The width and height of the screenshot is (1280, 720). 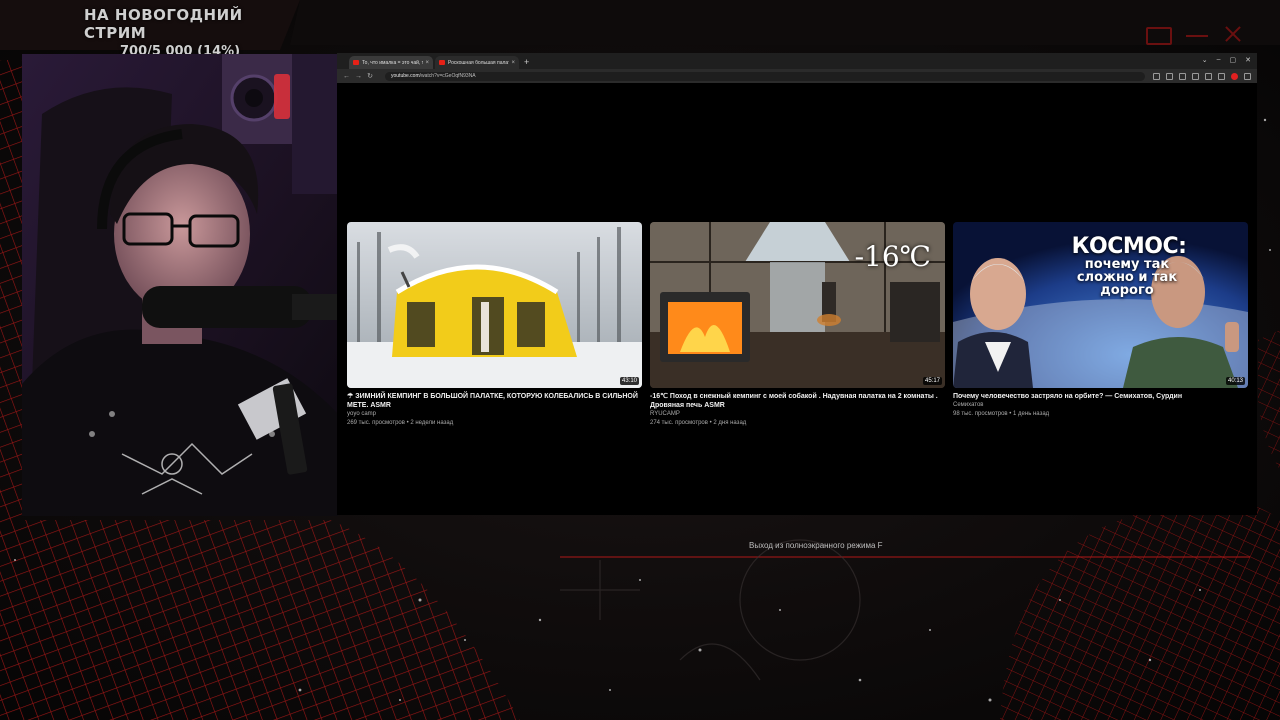 I want to click on tab-label: Роскошная большая палатка, so click(x=479, y=62).